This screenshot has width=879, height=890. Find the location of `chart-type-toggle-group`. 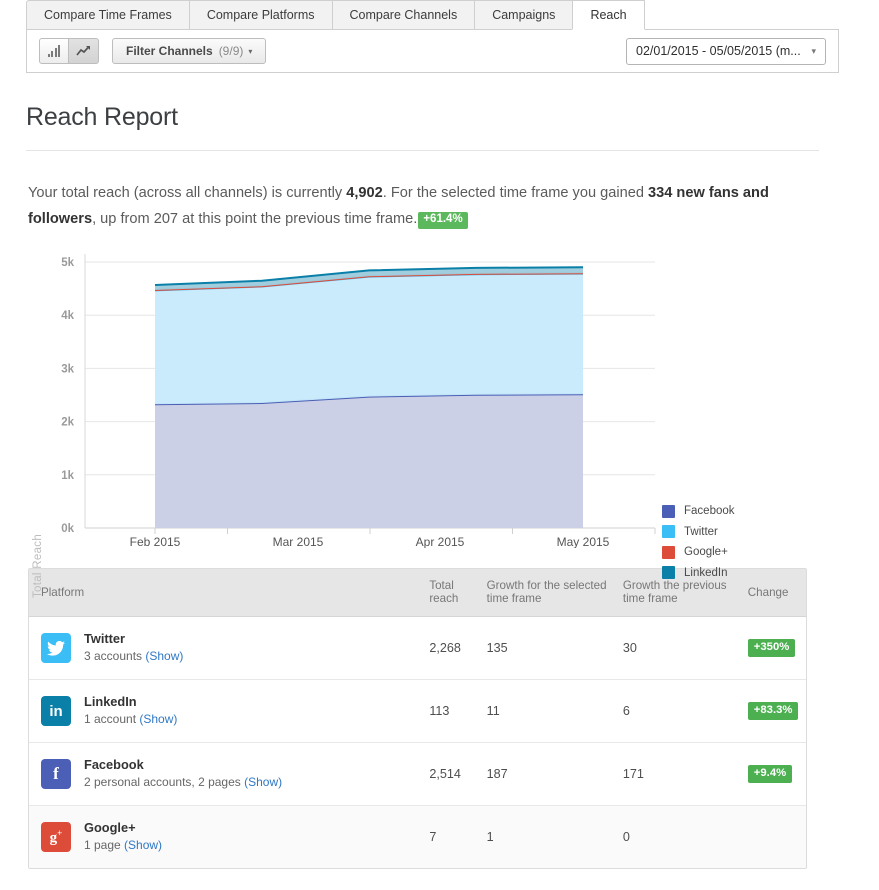

chart-type-toggle-group is located at coordinates (69, 51).